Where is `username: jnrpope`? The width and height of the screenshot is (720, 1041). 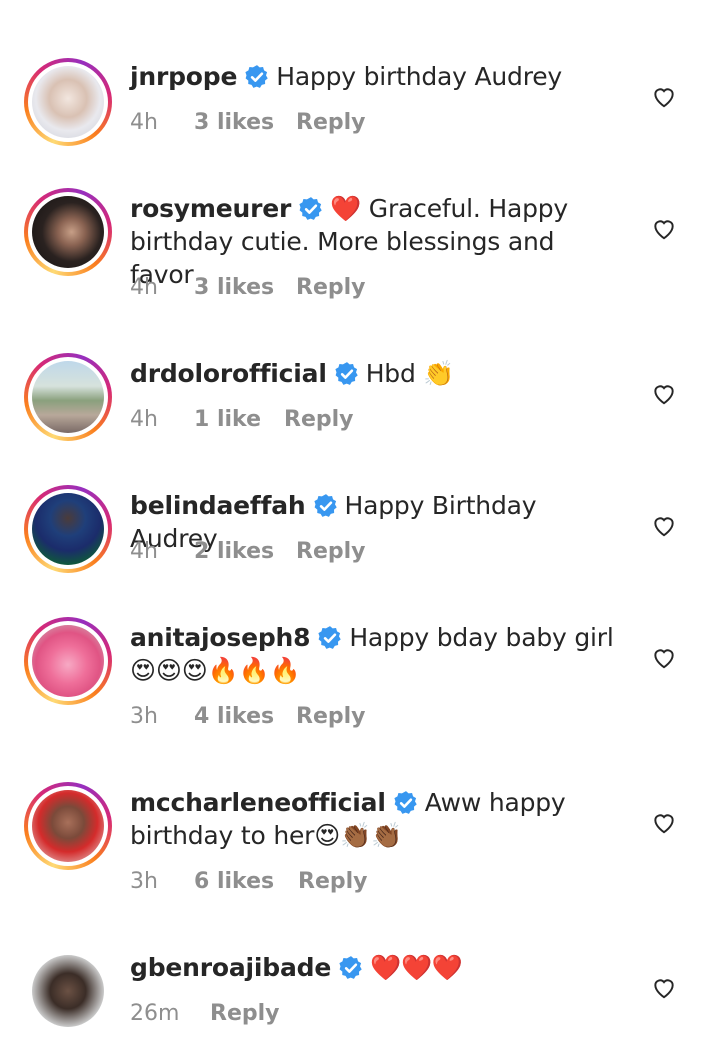 username: jnrpope is located at coordinates (183, 76).